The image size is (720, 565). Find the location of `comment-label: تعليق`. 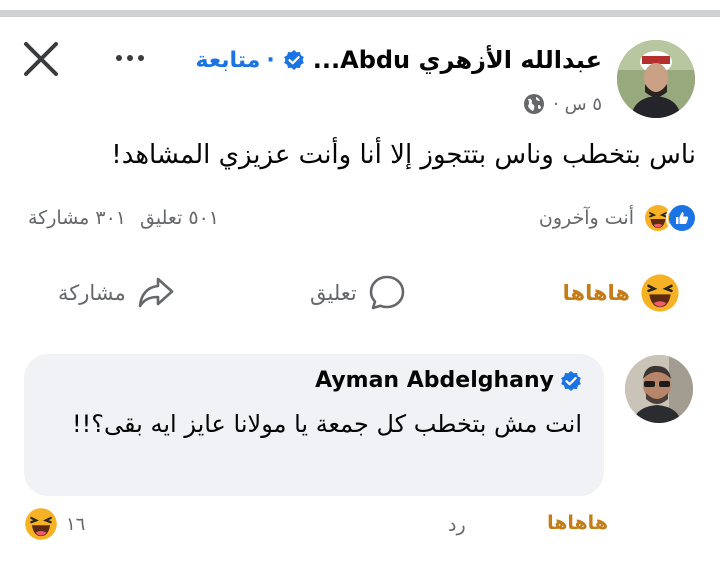

comment-label: تعليق is located at coordinates (333, 293).